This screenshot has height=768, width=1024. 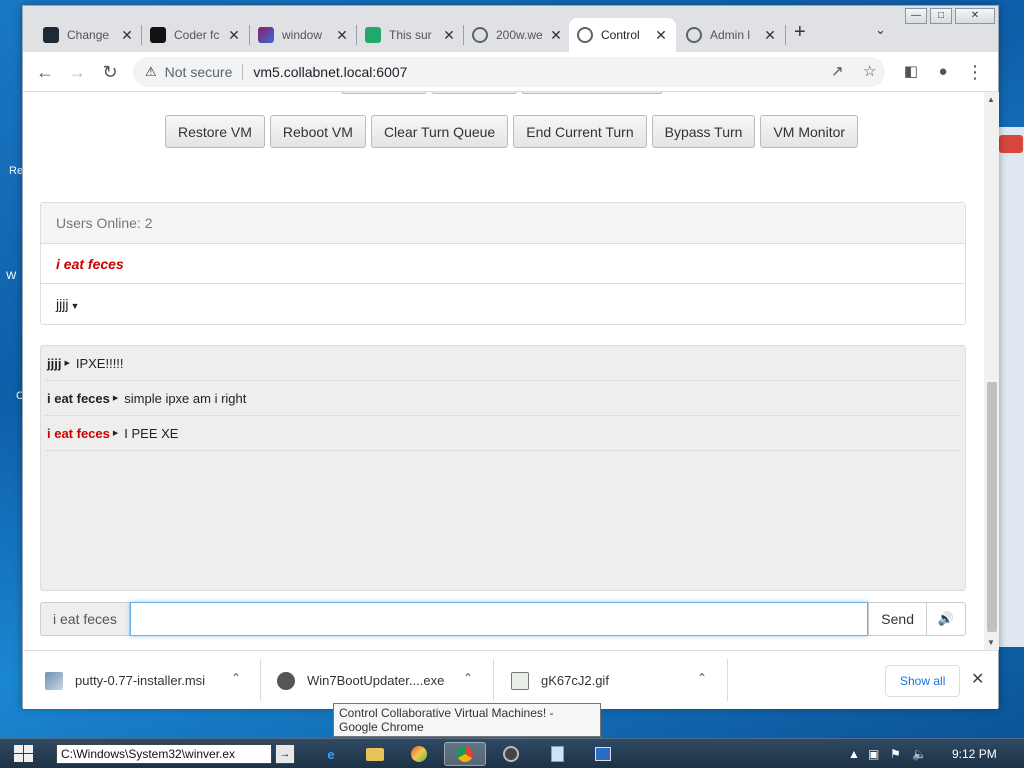 I want to click on bypass-turn-button: Bypass Turn, so click(x=703, y=131).